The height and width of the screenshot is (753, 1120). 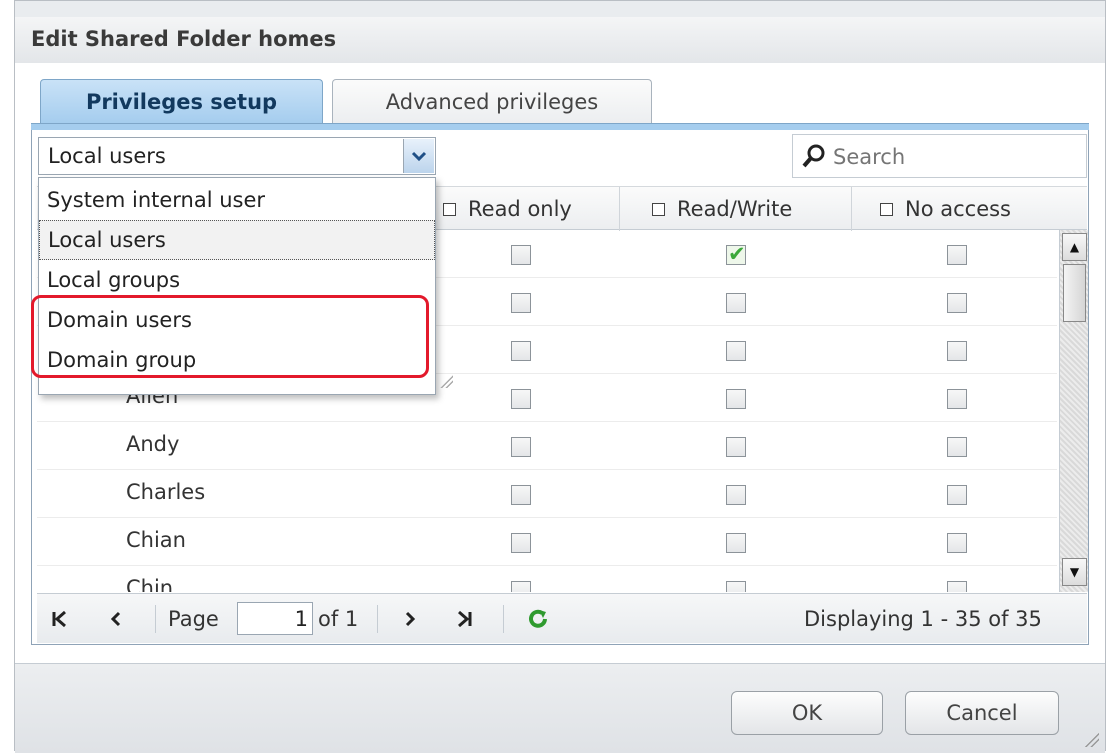 I want to click on next-page-icon, so click(x=410, y=619).